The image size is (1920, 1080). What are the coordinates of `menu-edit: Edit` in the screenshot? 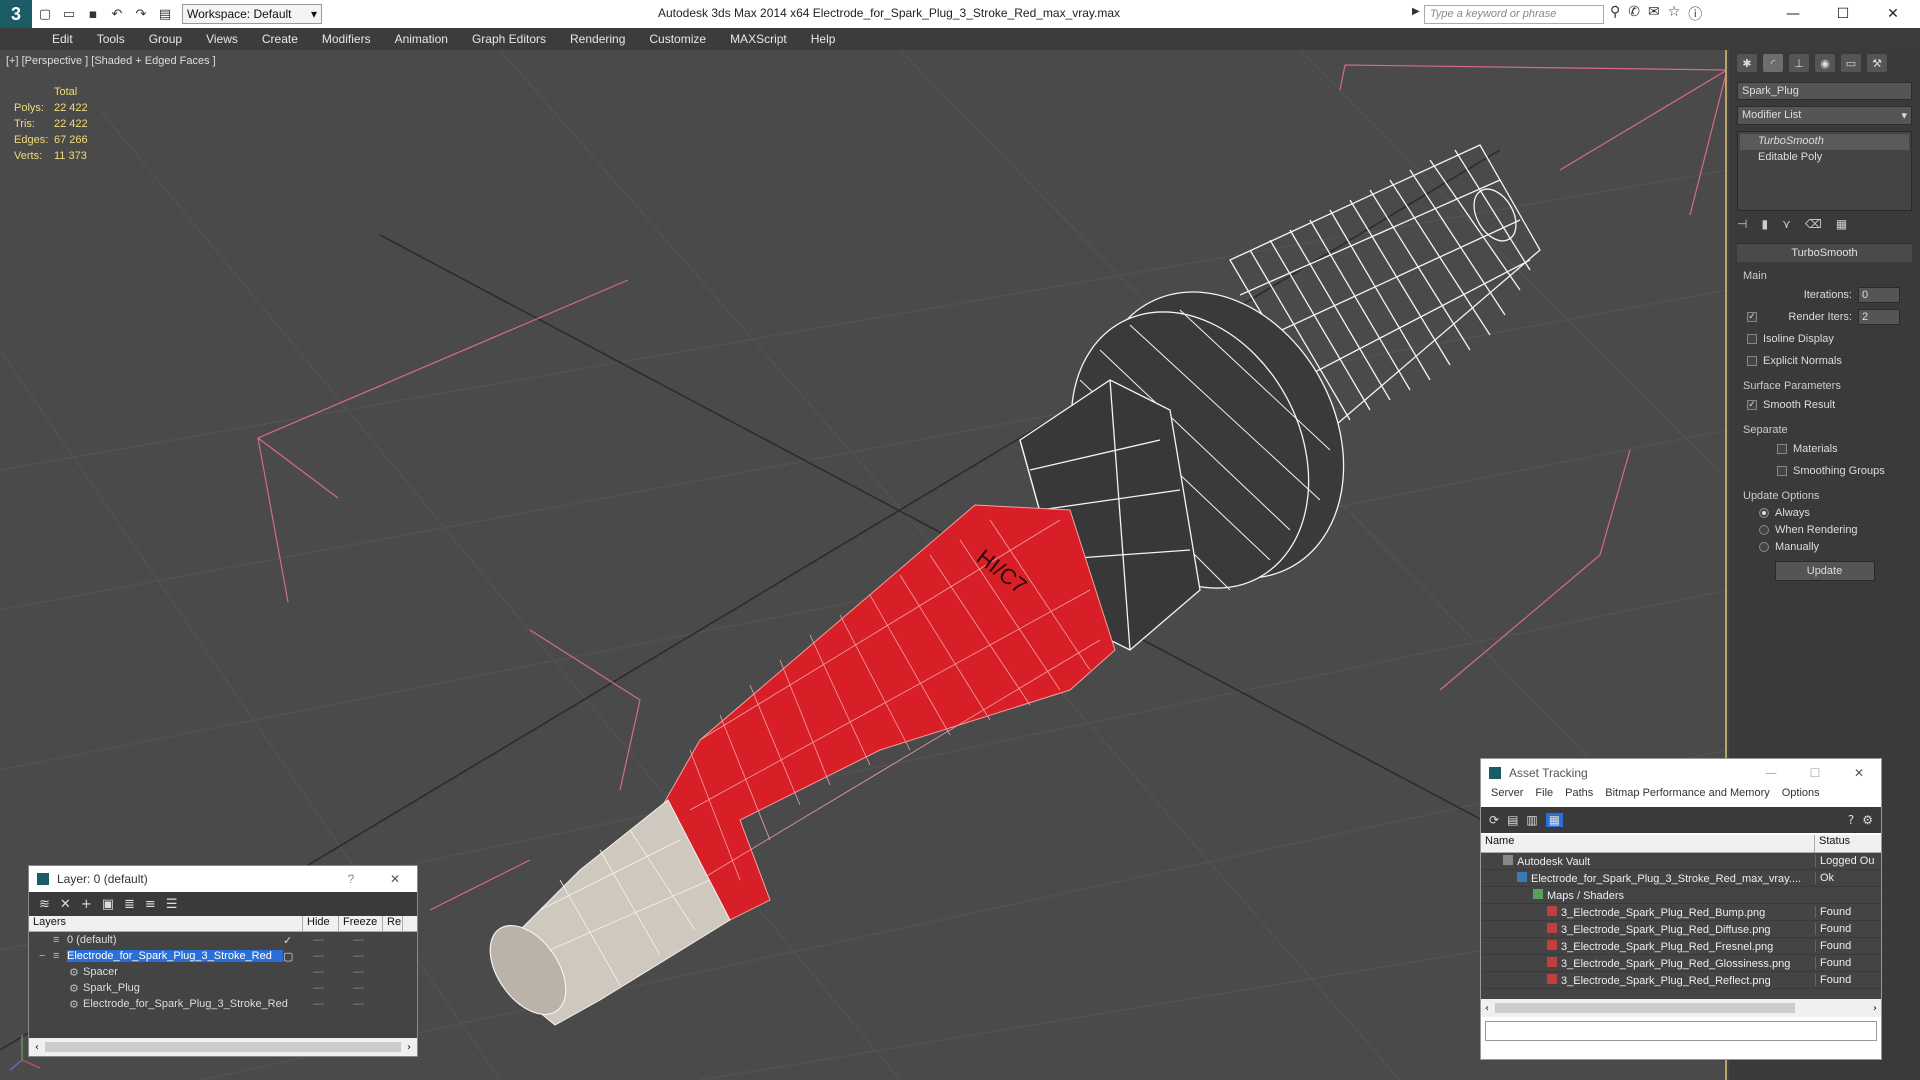 It's located at (62, 39).